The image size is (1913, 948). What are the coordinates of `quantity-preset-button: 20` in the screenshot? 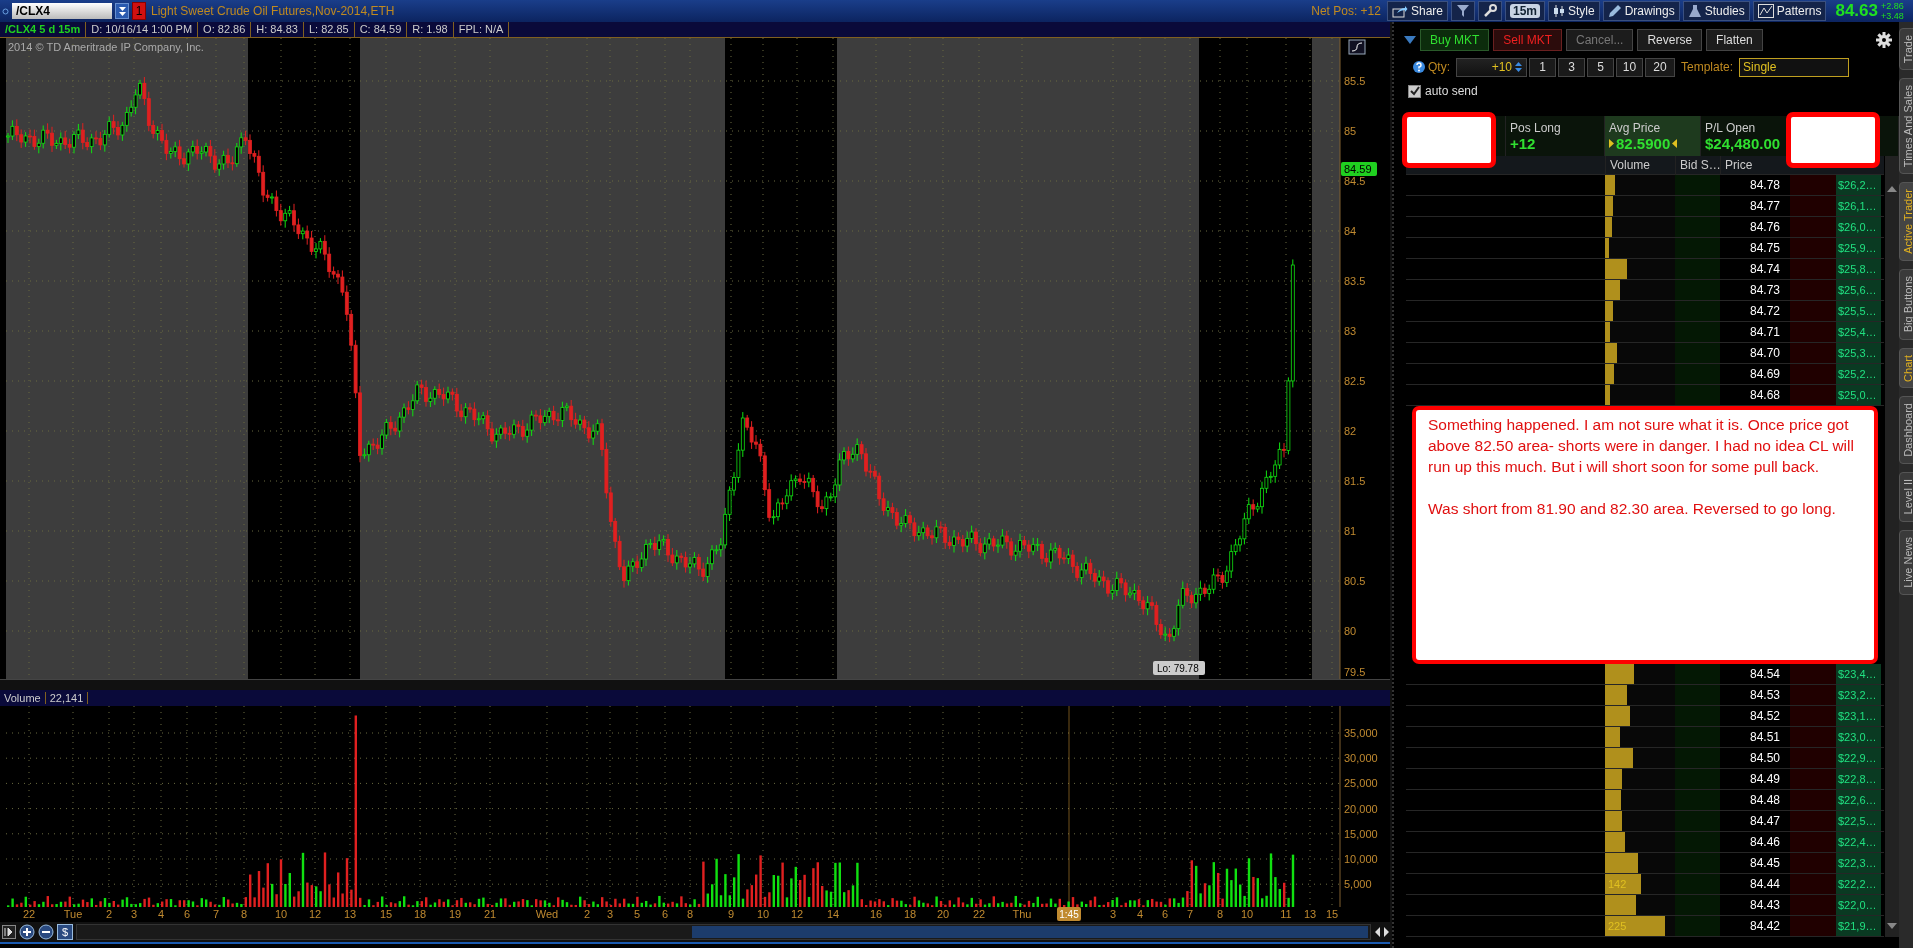 It's located at (1660, 67).